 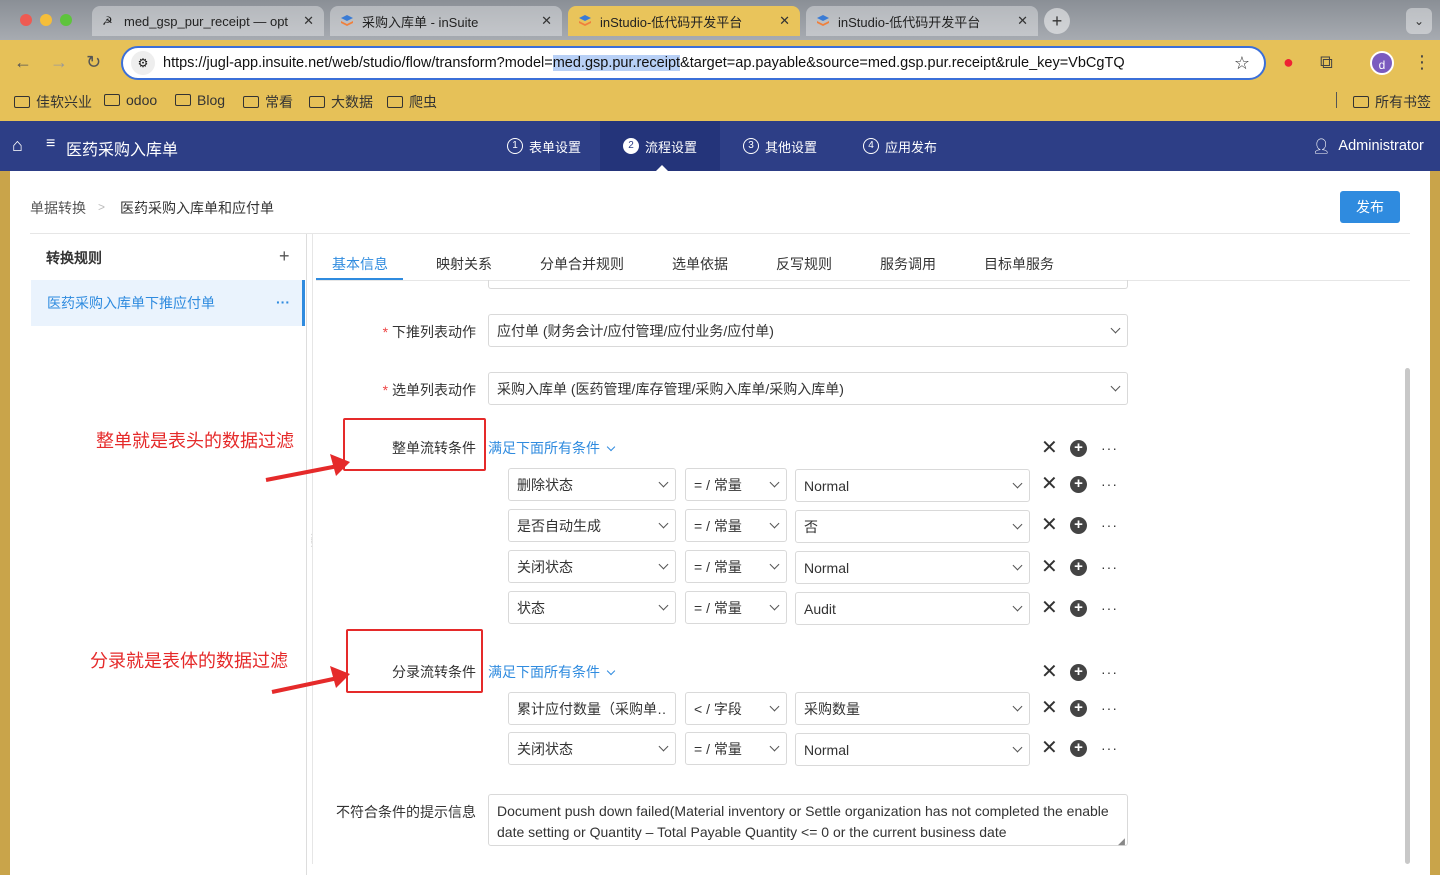 What do you see at coordinates (922, 21) in the screenshot?
I see `browser-tab-4: inStudio-低代码开发平台 ✕` at bounding box center [922, 21].